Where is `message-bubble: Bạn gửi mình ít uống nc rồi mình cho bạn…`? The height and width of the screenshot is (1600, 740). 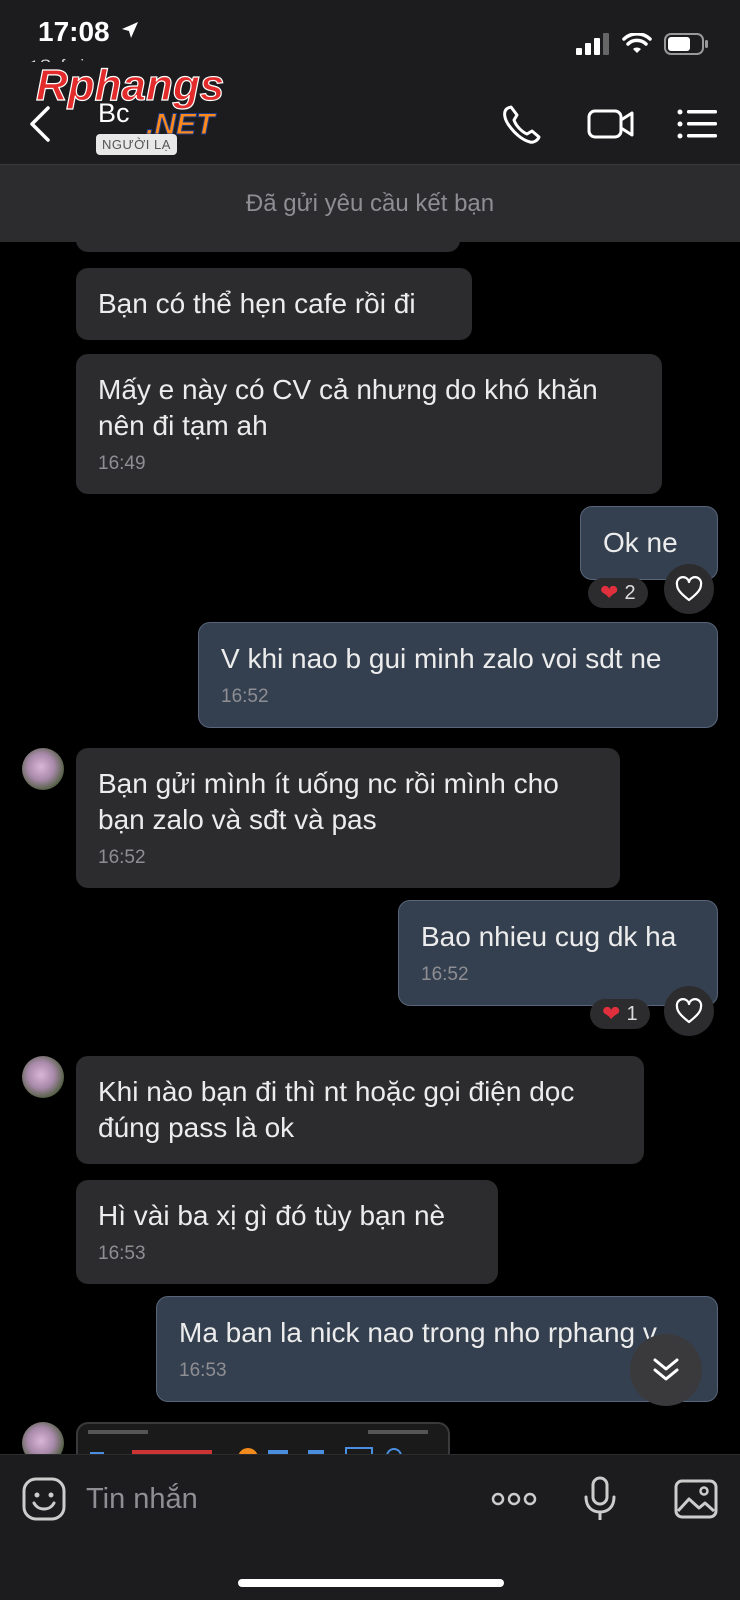 message-bubble: Bạn gửi mình ít uống nc rồi mình cho bạn… is located at coordinates (348, 818).